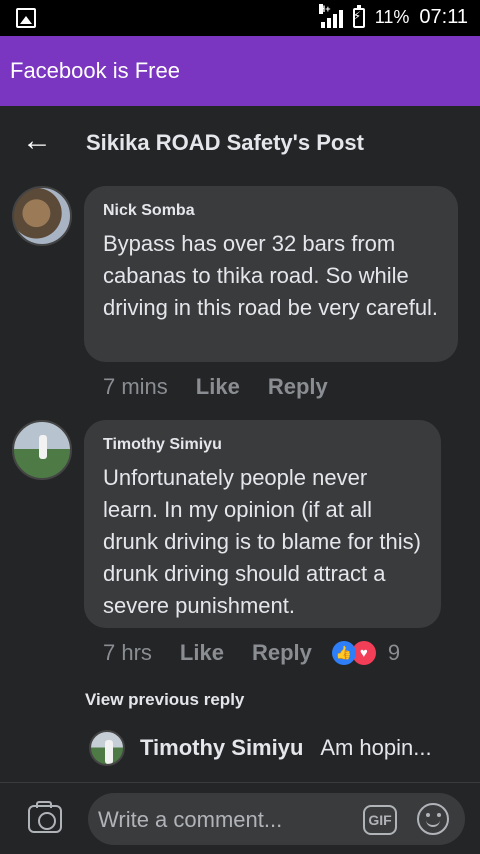 The height and width of the screenshot is (854, 480). I want to click on signal-icon: H+, so click(330, 15).